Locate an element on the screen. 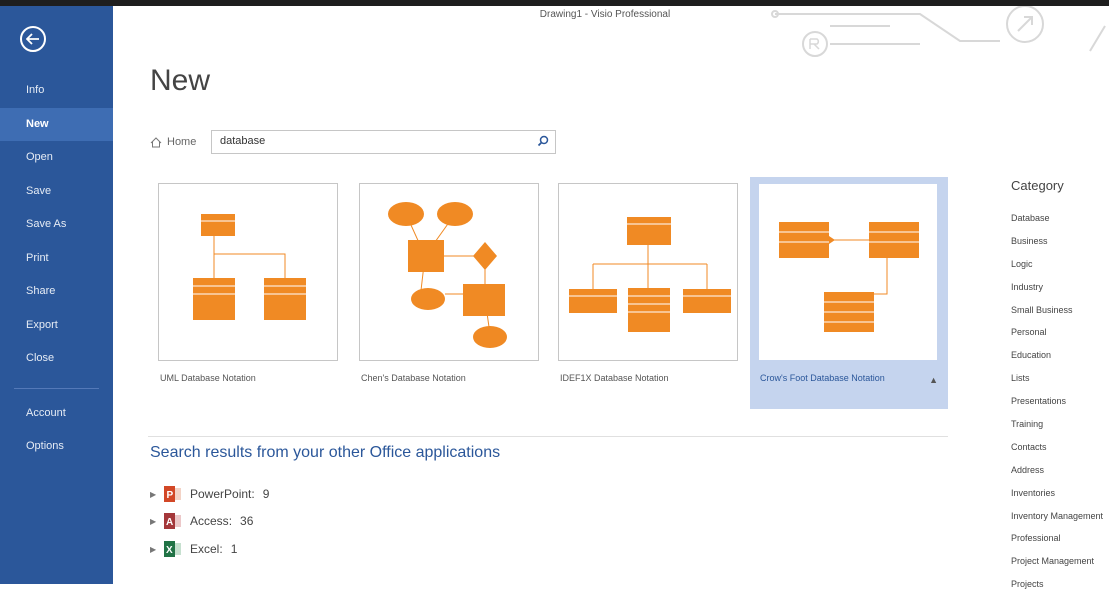 The image size is (1109, 596). template-label: UML Database Notation is located at coordinates (208, 378).